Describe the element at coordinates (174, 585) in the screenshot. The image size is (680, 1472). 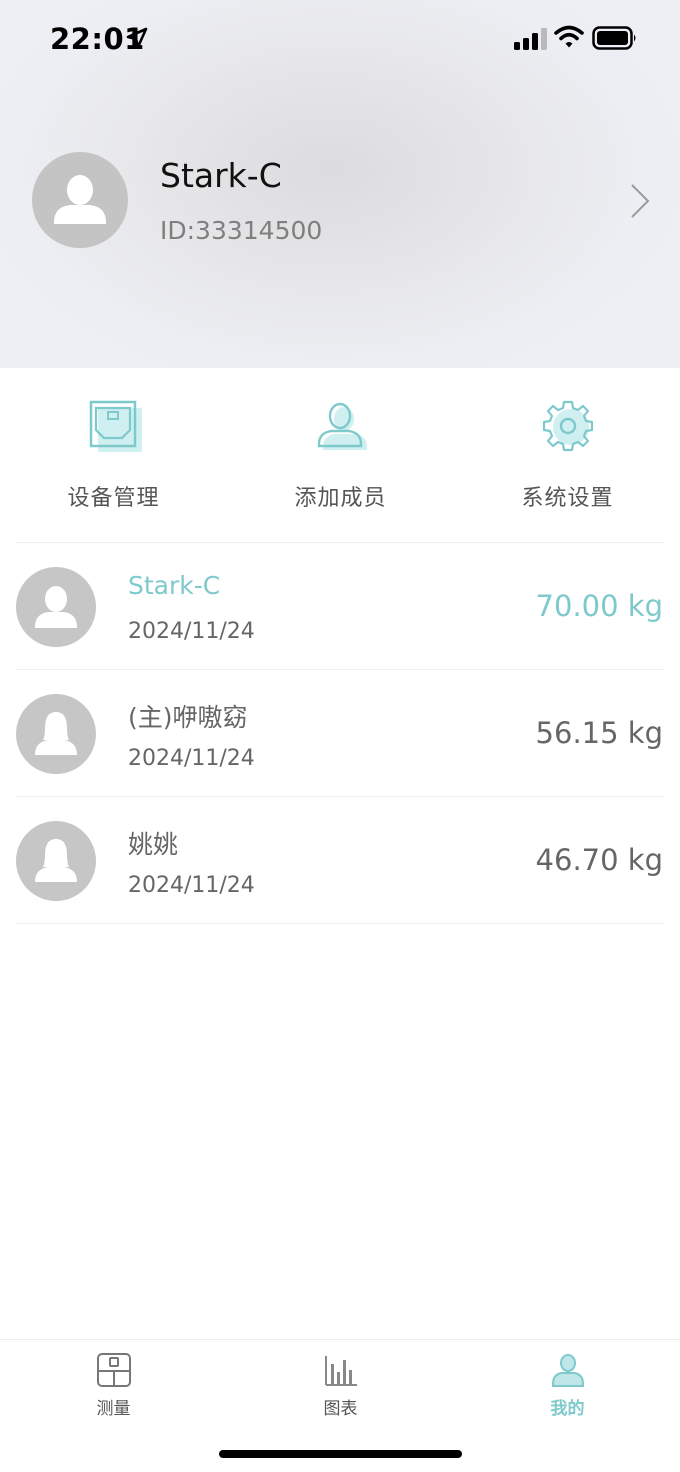
I see `member-name: Stark-C` at that location.